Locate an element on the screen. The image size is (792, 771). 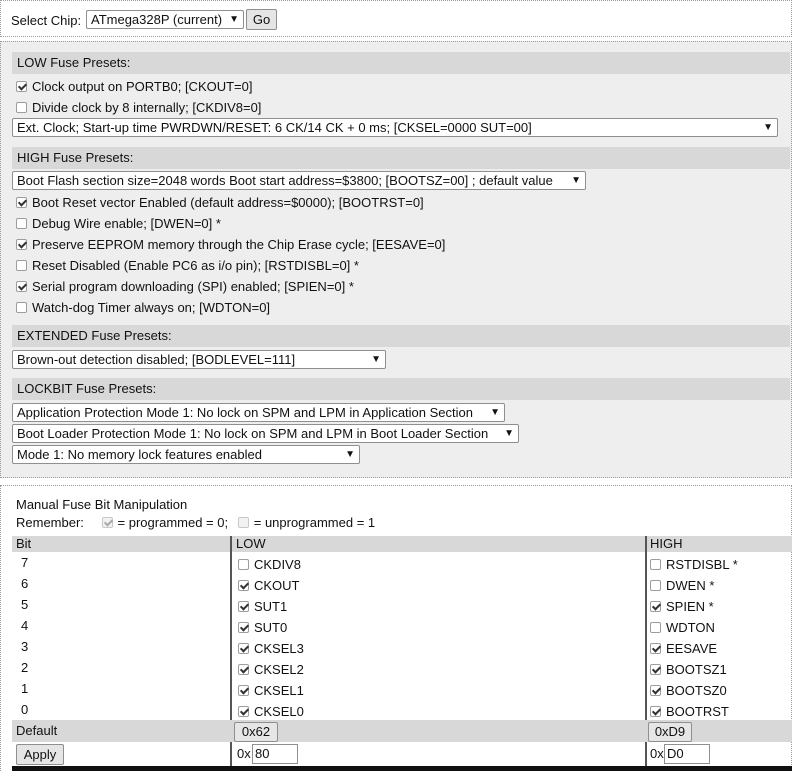
low-bit-option: CKDIV8 is located at coordinates (269, 565).